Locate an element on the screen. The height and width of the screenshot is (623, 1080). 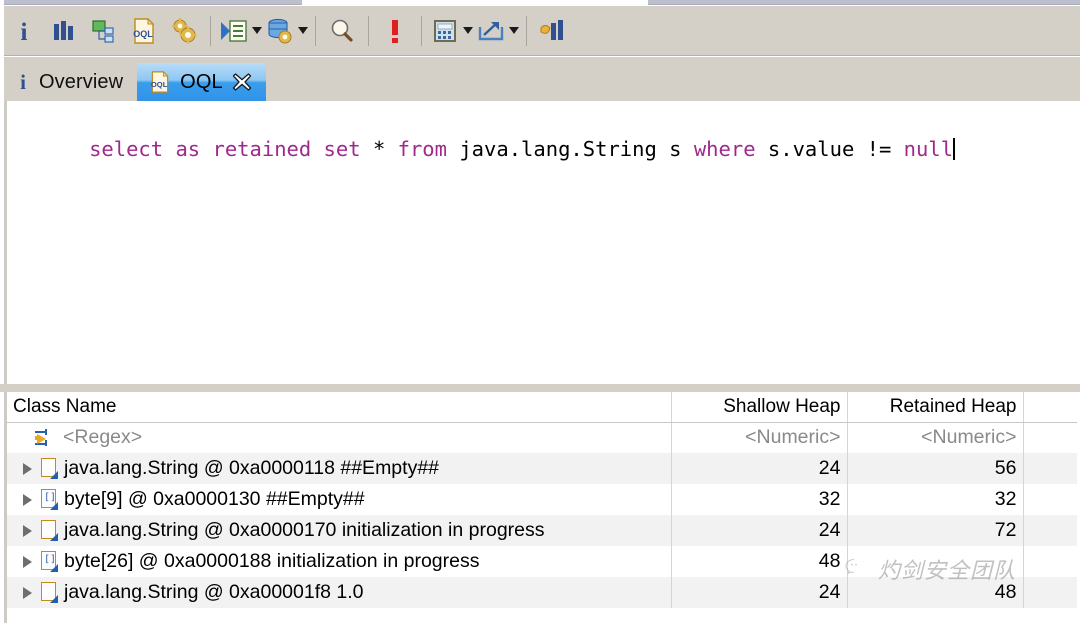
toolbar-group-calculator is located at coordinates (451, 31).